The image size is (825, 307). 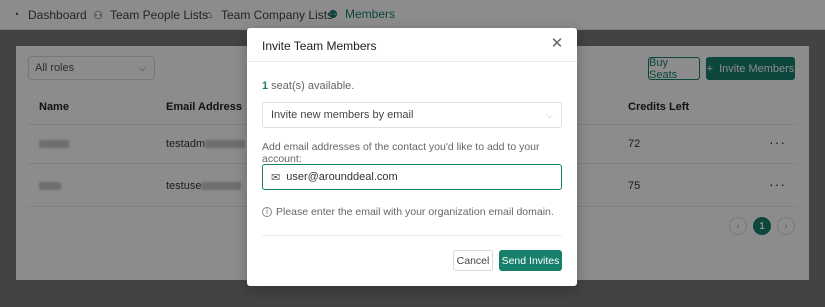 I want to click on modal-title: Invite Team Members, so click(x=319, y=46).